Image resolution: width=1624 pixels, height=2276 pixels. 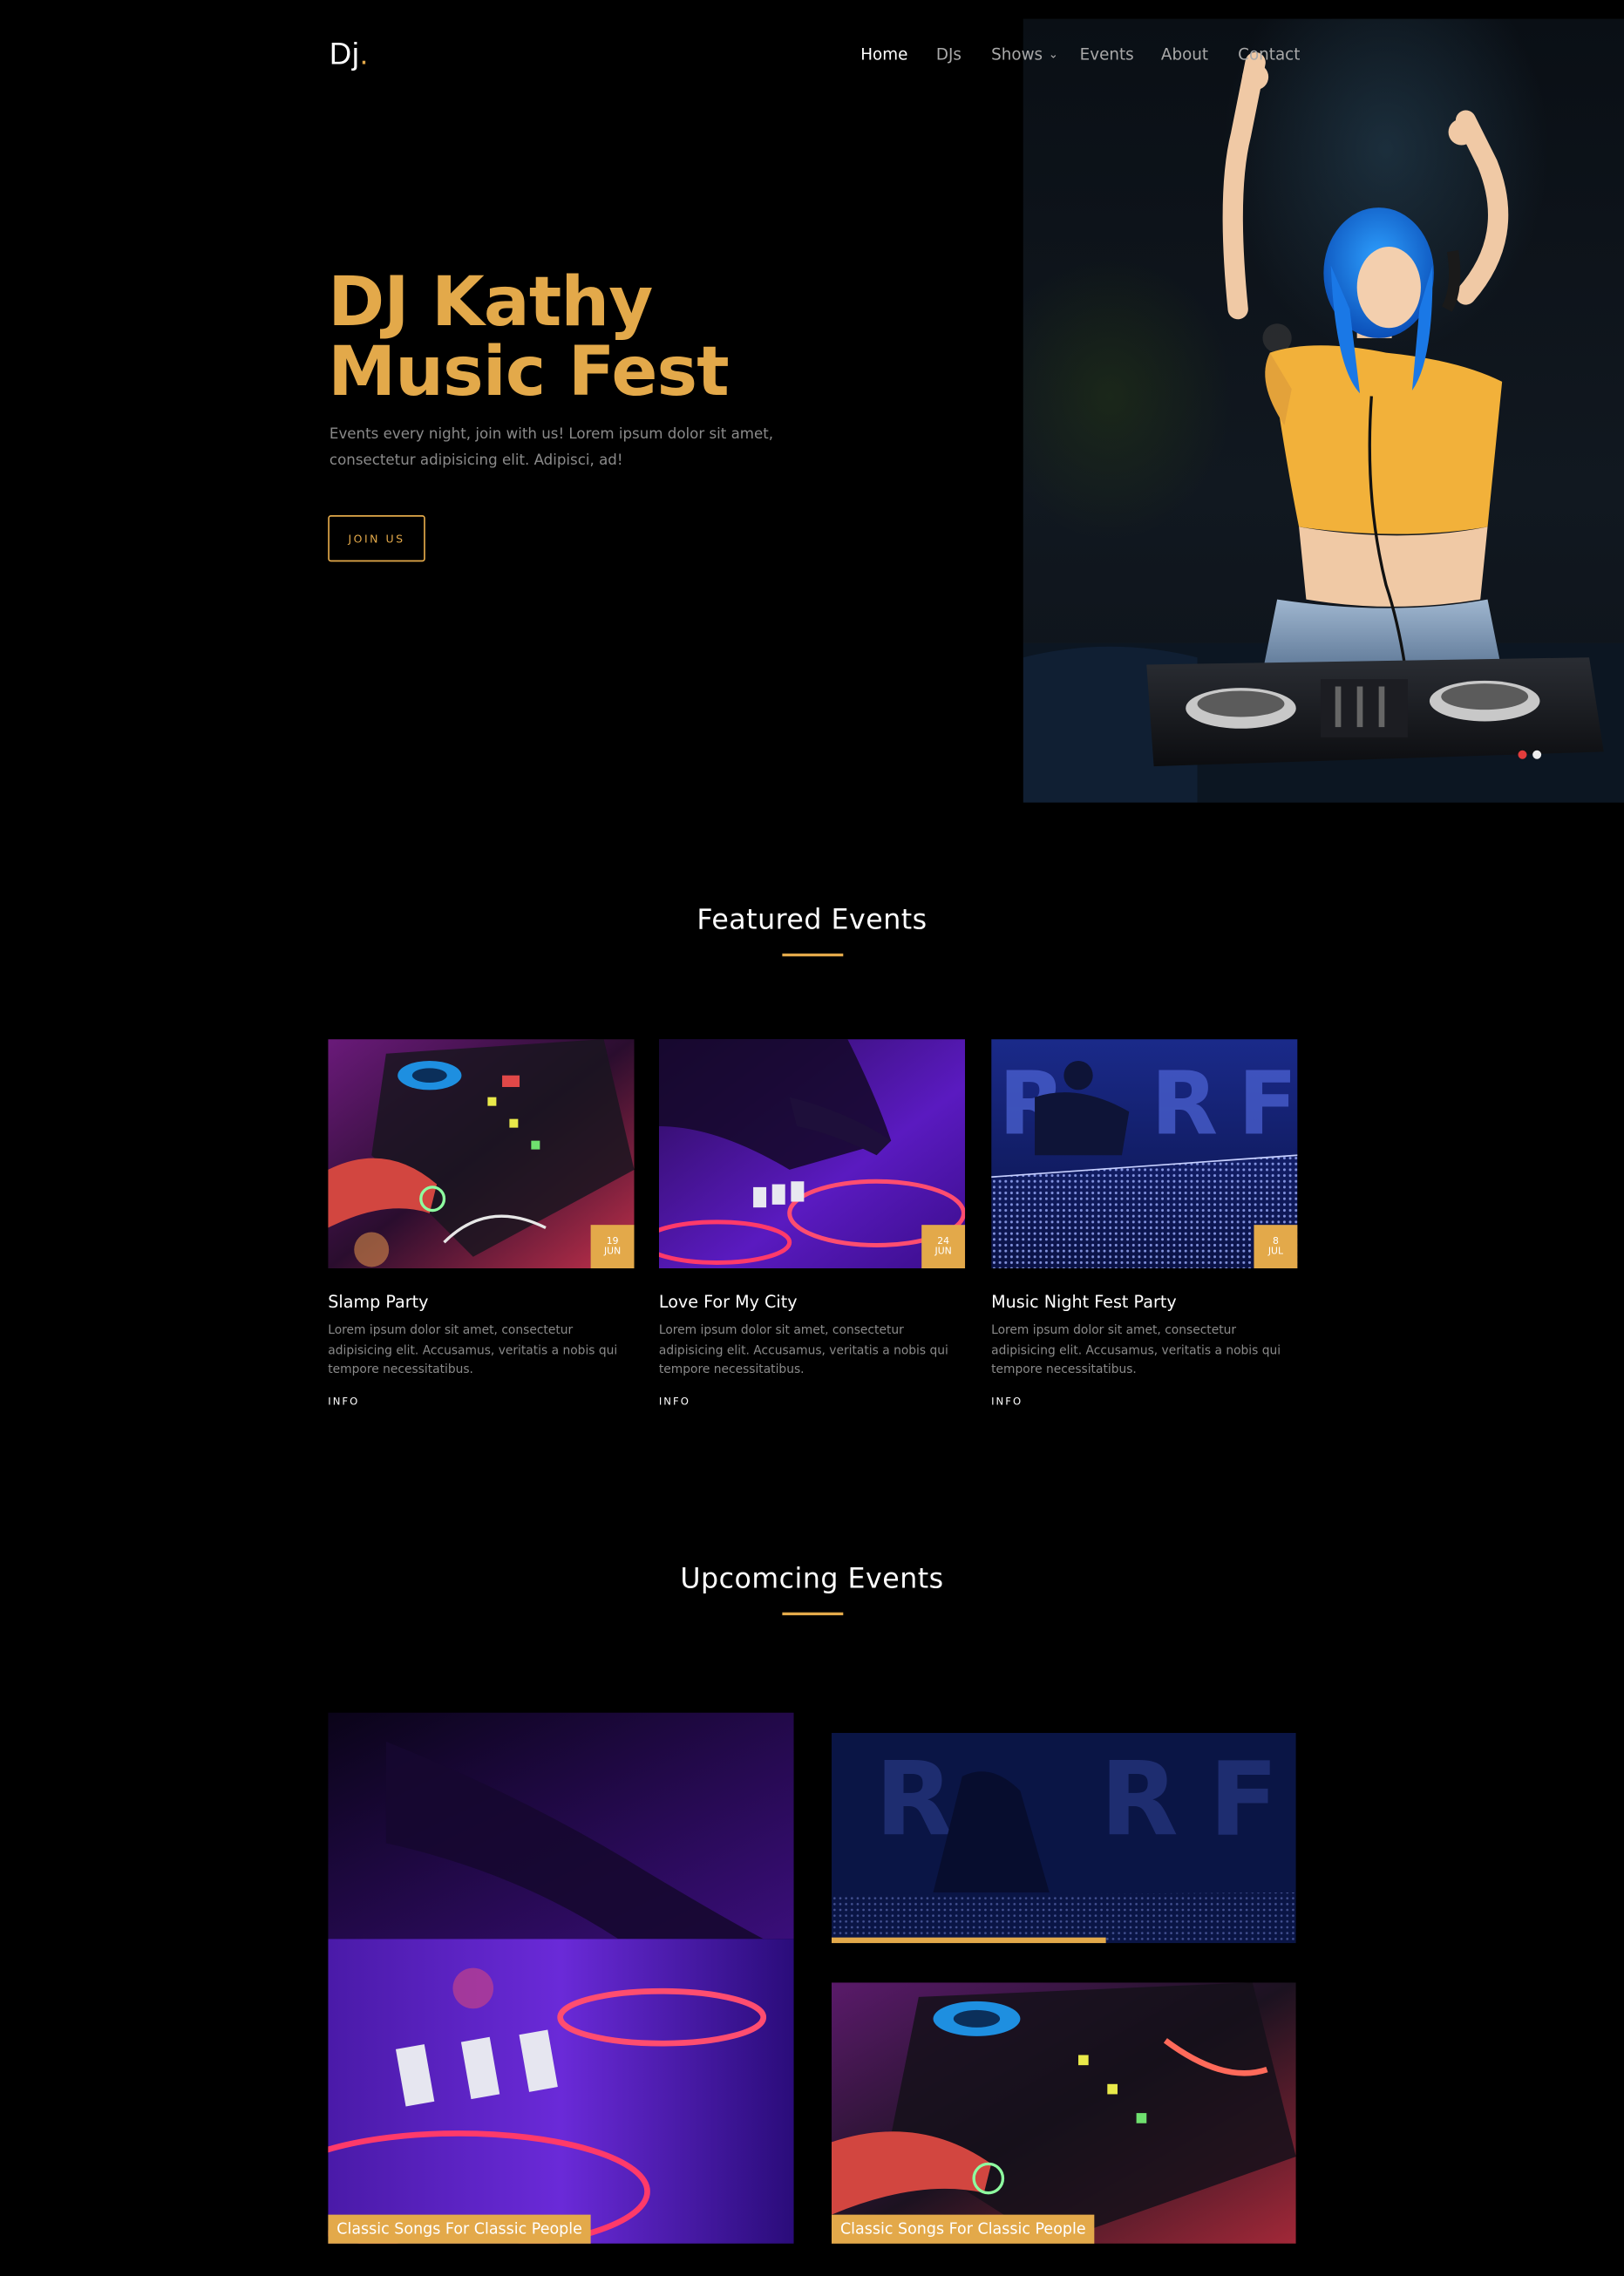 I want to click on hero-title: DJ Kathy Music Fest, so click(x=528, y=338).